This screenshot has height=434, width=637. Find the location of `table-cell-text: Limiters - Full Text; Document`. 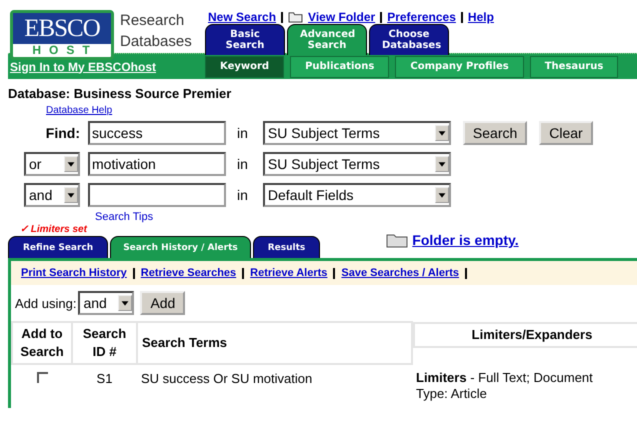

table-cell-text: Limiters - Full Text; Document is located at coordinates (505, 378).